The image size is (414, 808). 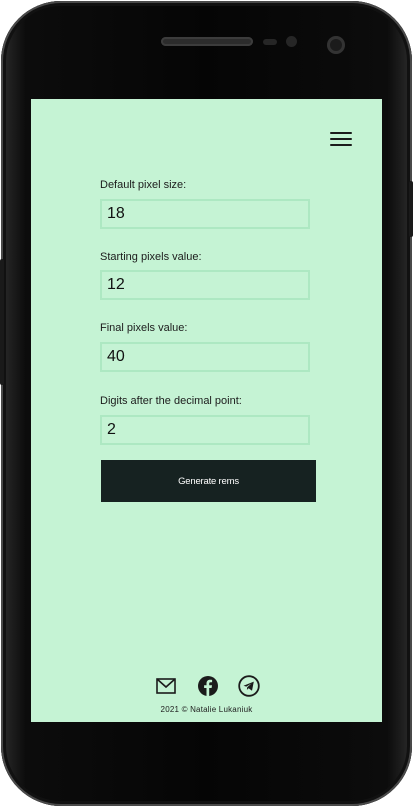 What do you see at coordinates (270, 42) in the screenshot?
I see `proximity-sensor` at bounding box center [270, 42].